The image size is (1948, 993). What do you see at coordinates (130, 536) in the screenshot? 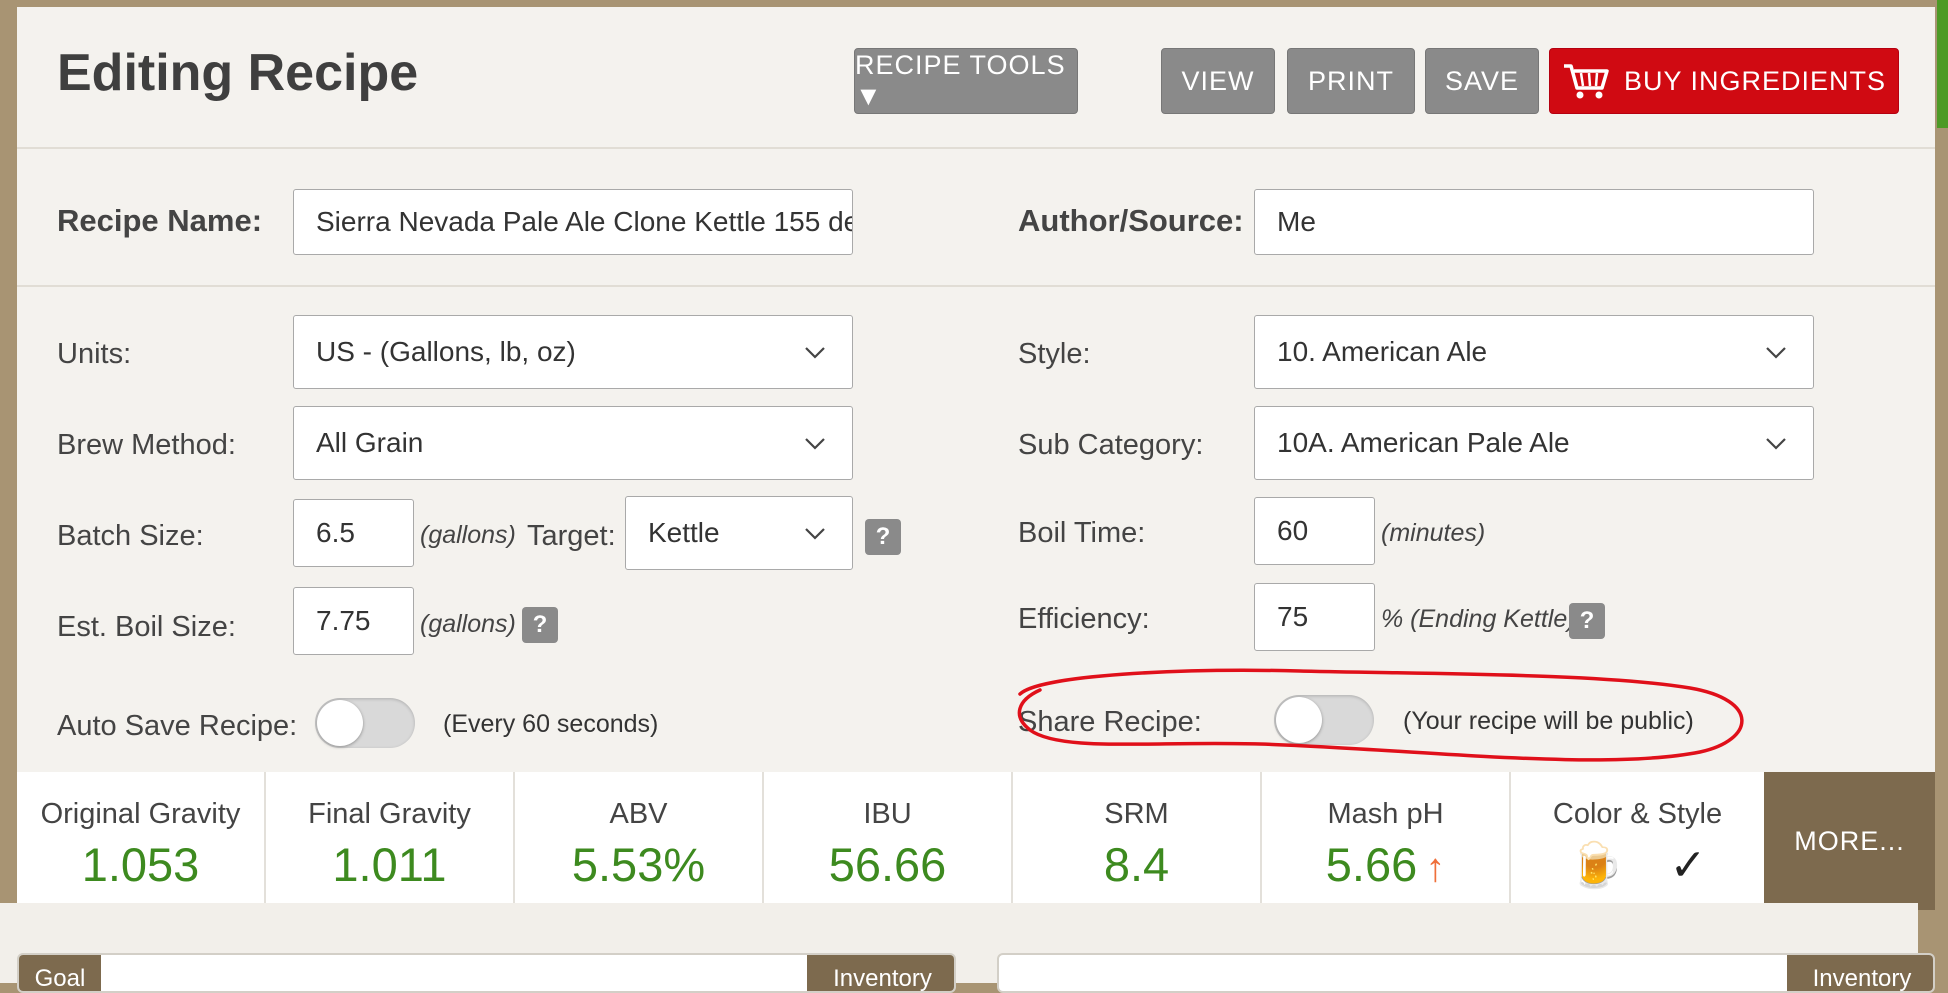
I see `batch-size-label: Batch Size:` at bounding box center [130, 536].